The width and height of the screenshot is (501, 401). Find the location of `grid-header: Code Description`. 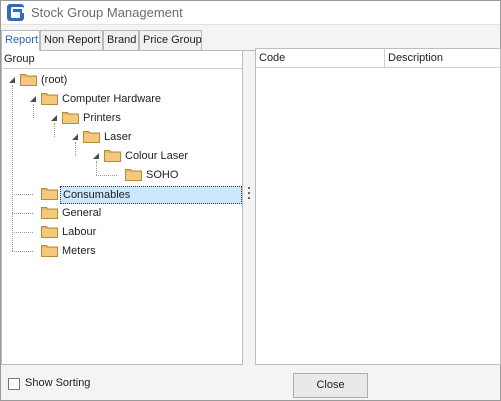

grid-header: Code Description is located at coordinates (378, 58).